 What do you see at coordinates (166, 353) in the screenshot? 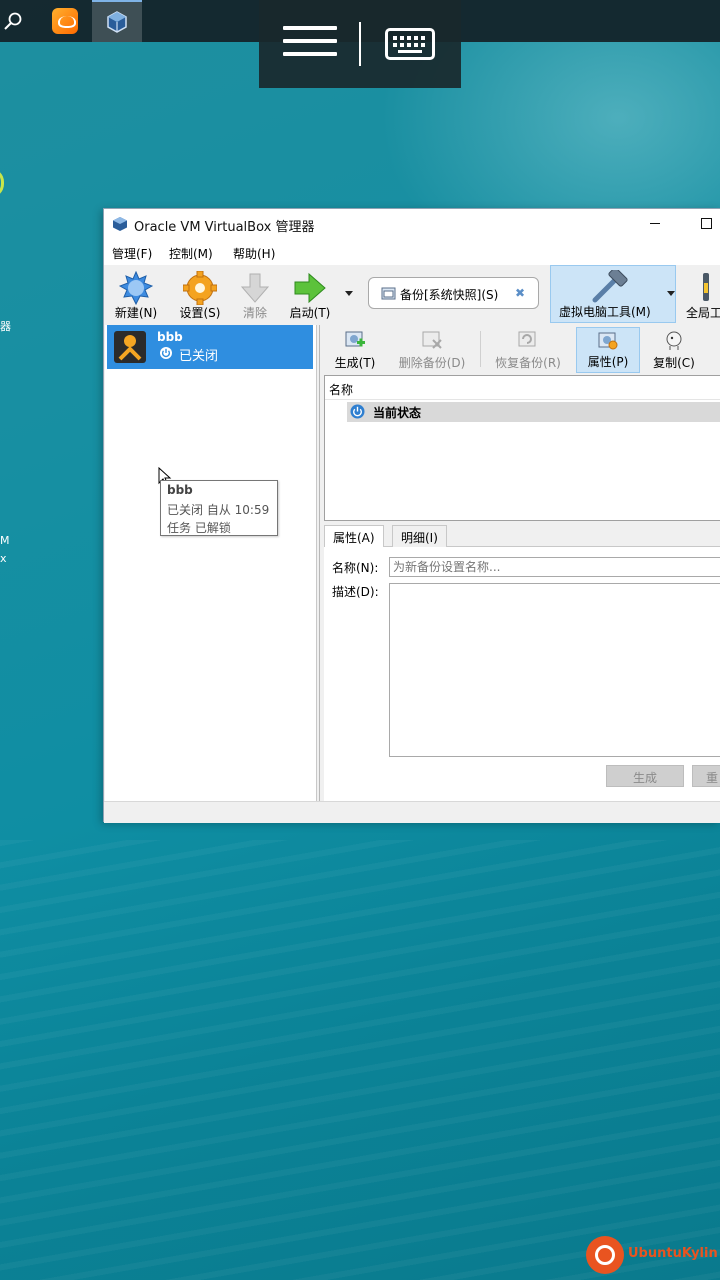
I see `powered-off-icon` at bounding box center [166, 353].